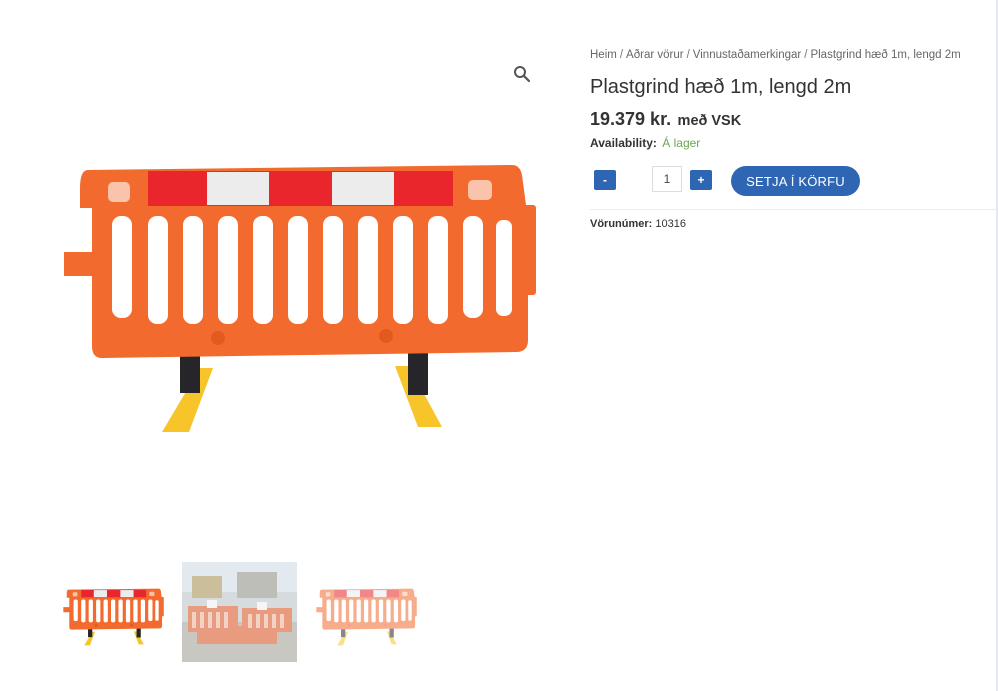  Describe the element at coordinates (655, 55) in the screenshot. I see `breadcrumb-other-products: Aðrar vörur` at that location.